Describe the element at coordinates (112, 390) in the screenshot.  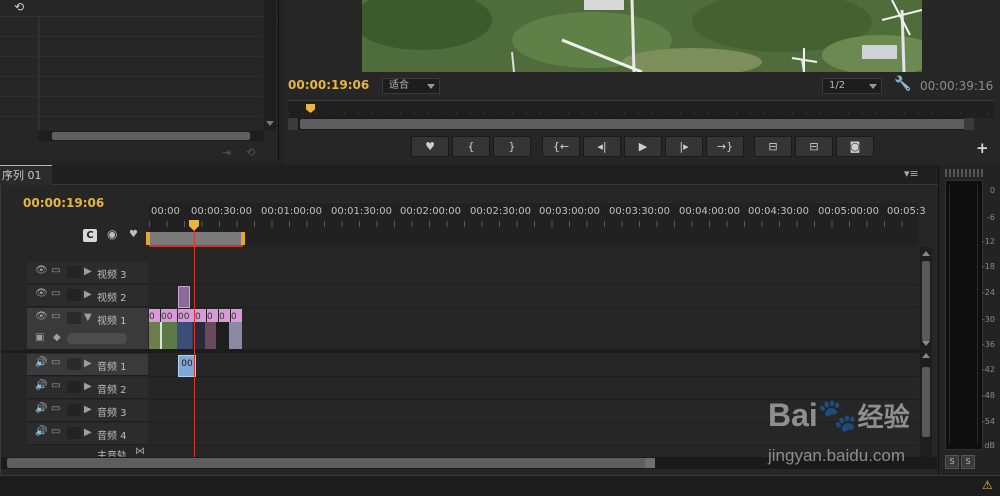
I see `track-name: 音频 2` at that location.